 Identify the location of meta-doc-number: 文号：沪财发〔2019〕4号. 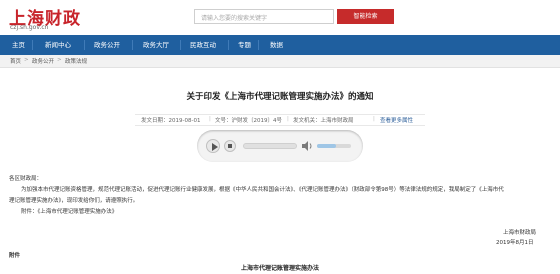
(248, 121).